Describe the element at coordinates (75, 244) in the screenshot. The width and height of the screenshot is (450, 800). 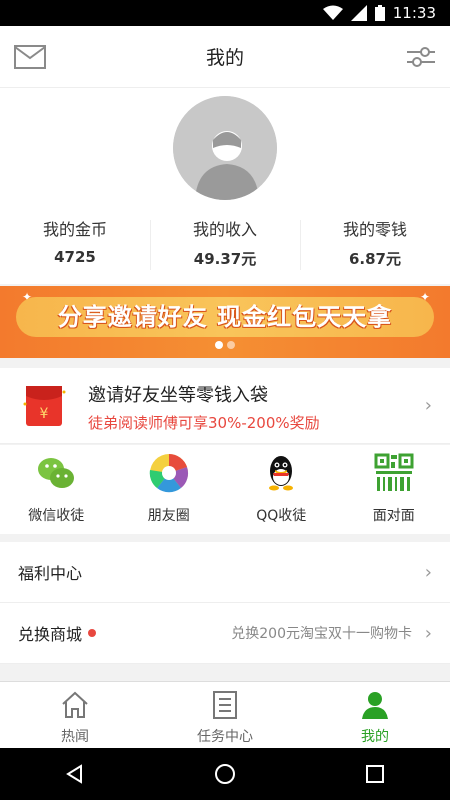
I see `stat-coins: 我的金币 4725` at that location.